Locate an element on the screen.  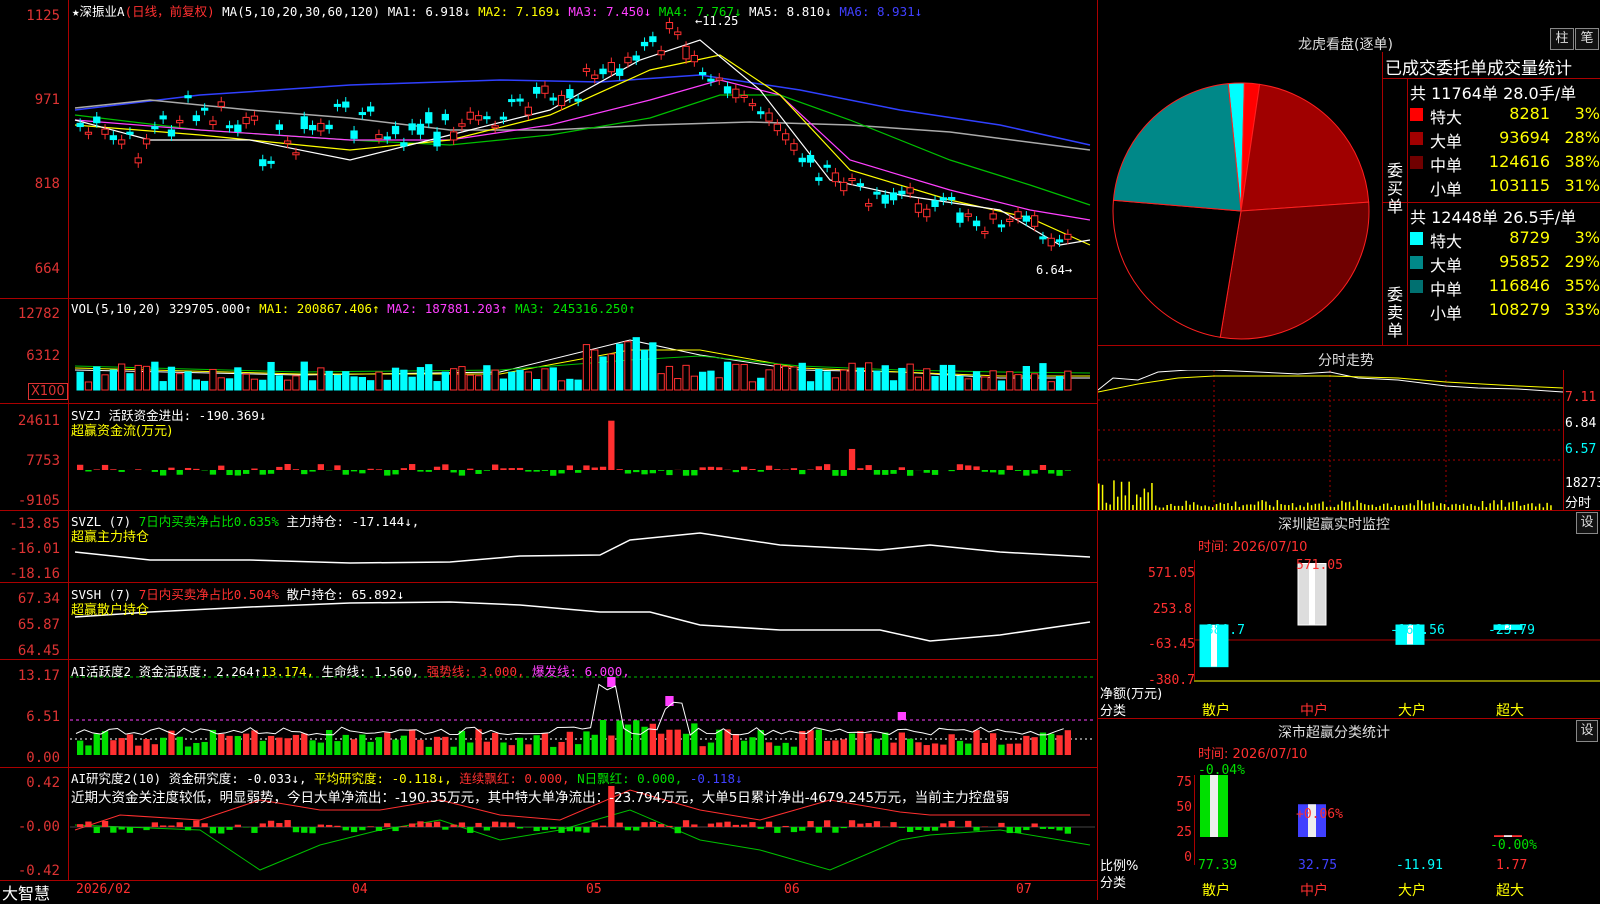
stats-top: +0.06% is located at coordinates (1319, 814).